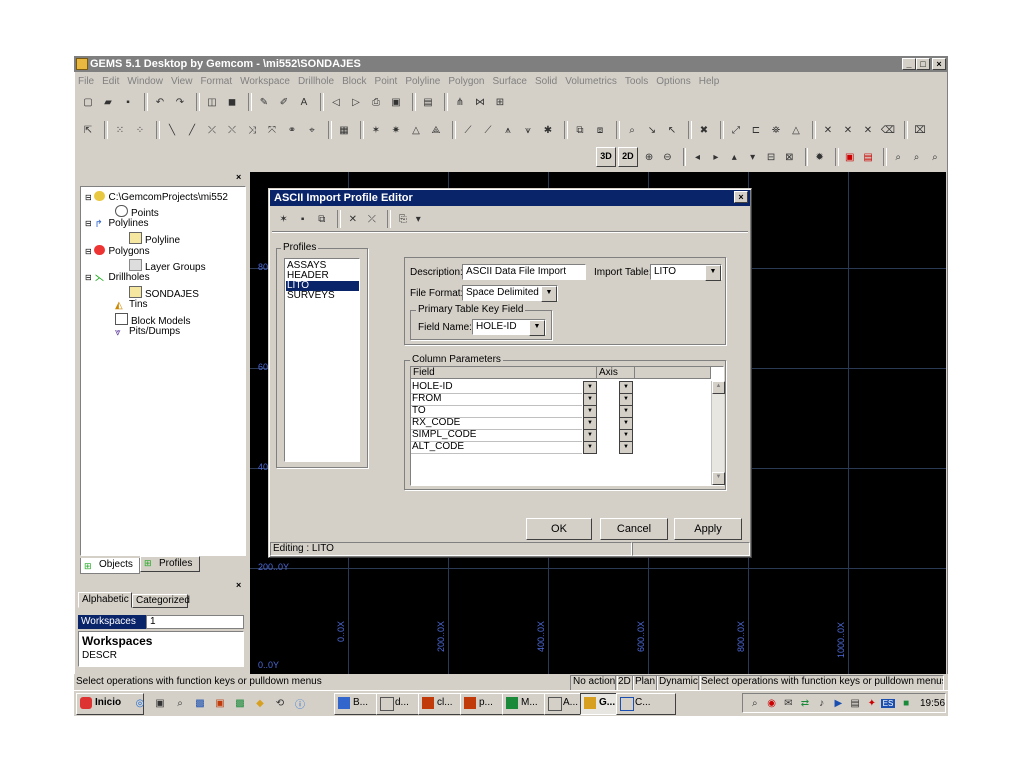 The width and height of the screenshot is (1024, 768). What do you see at coordinates (117, 278) in the screenshot?
I see `tree-item-drillholes: ⊟ ⋋ Drillholes` at bounding box center [117, 278].